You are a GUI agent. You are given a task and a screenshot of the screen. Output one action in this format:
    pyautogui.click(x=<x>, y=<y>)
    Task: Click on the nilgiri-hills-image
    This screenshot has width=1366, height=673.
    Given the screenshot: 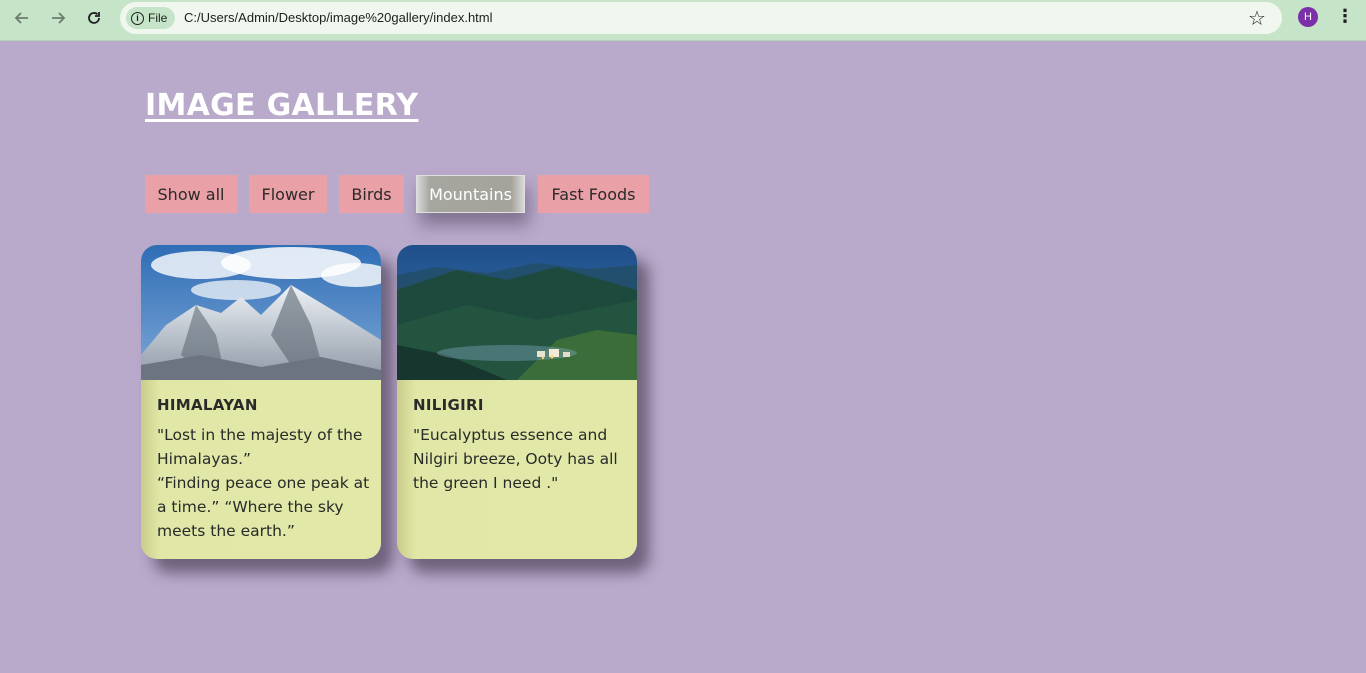 What is the action you would take?
    pyautogui.click(x=517, y=312)
    